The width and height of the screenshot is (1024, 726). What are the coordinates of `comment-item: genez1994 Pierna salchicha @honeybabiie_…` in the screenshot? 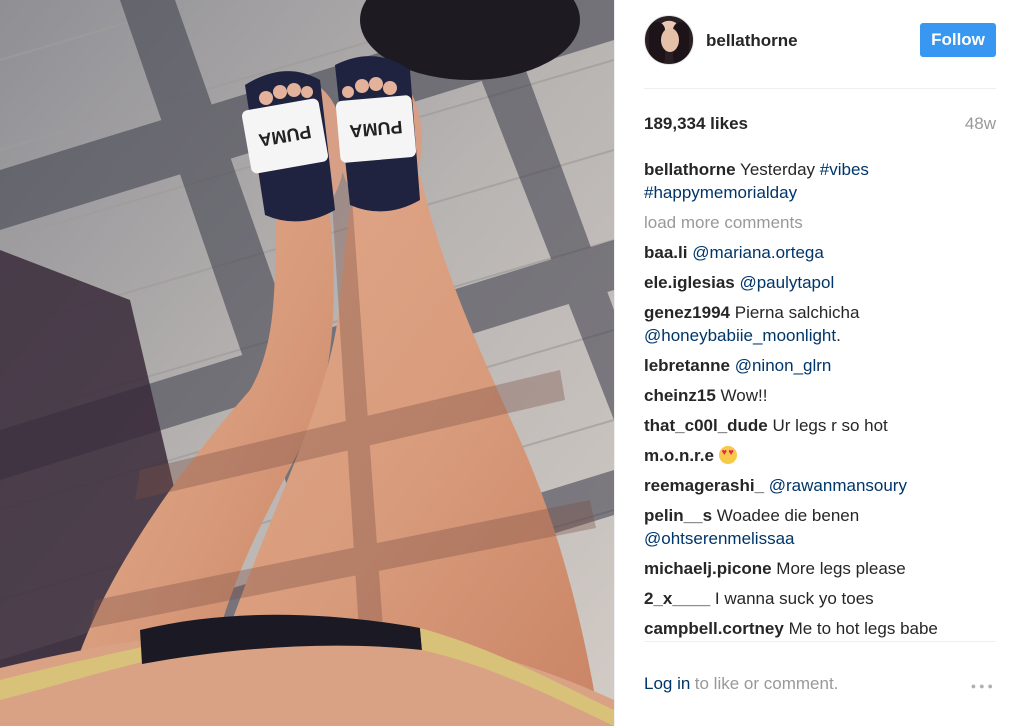 It's located at (820, 324).